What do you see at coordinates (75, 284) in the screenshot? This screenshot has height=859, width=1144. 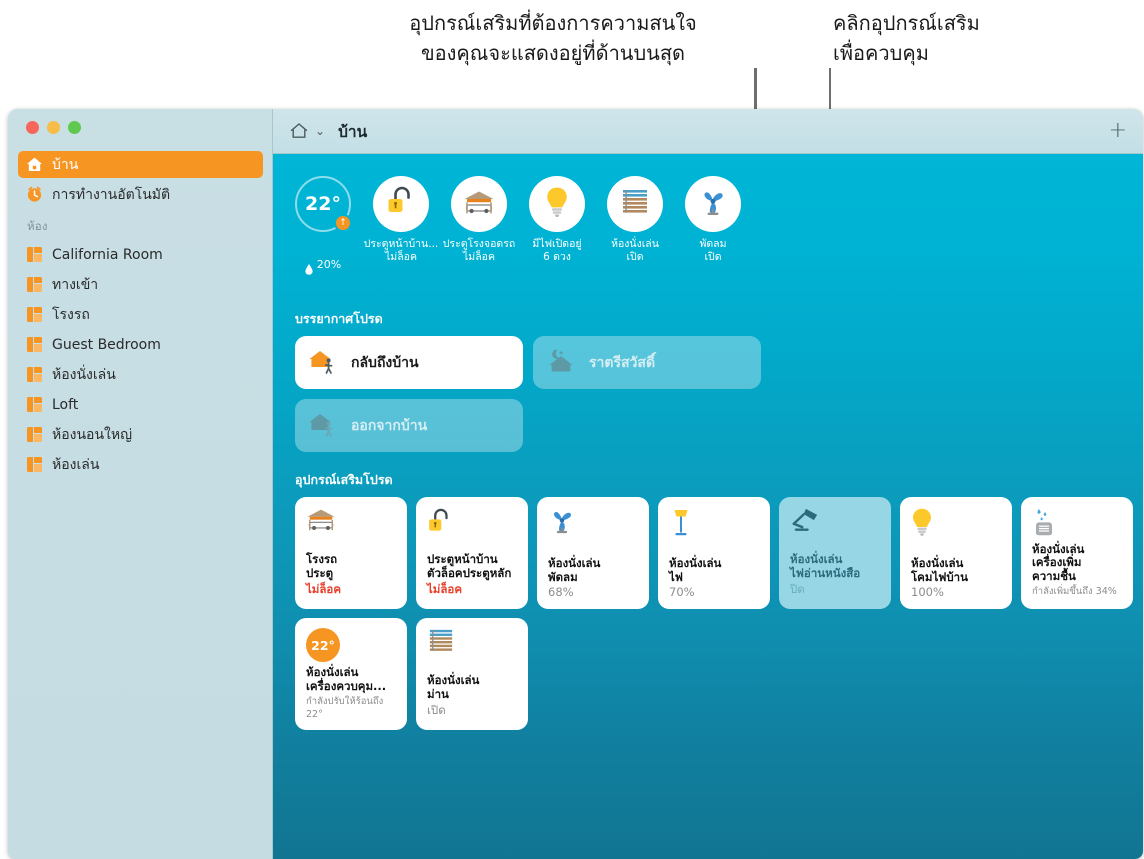 I see `sidebar-item-label: ทางเข้า` at bounding box center [75, 284].